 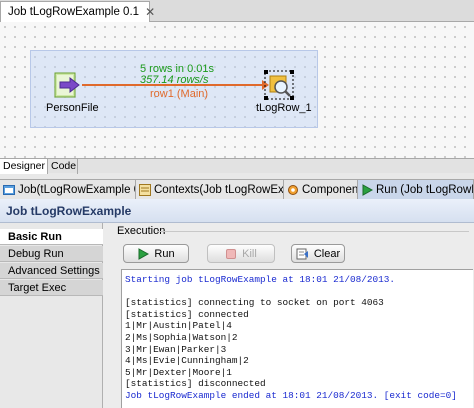 I want to click on editor-tab-label: Job tLogRowExample 0.1, so click(x=74, y=12).